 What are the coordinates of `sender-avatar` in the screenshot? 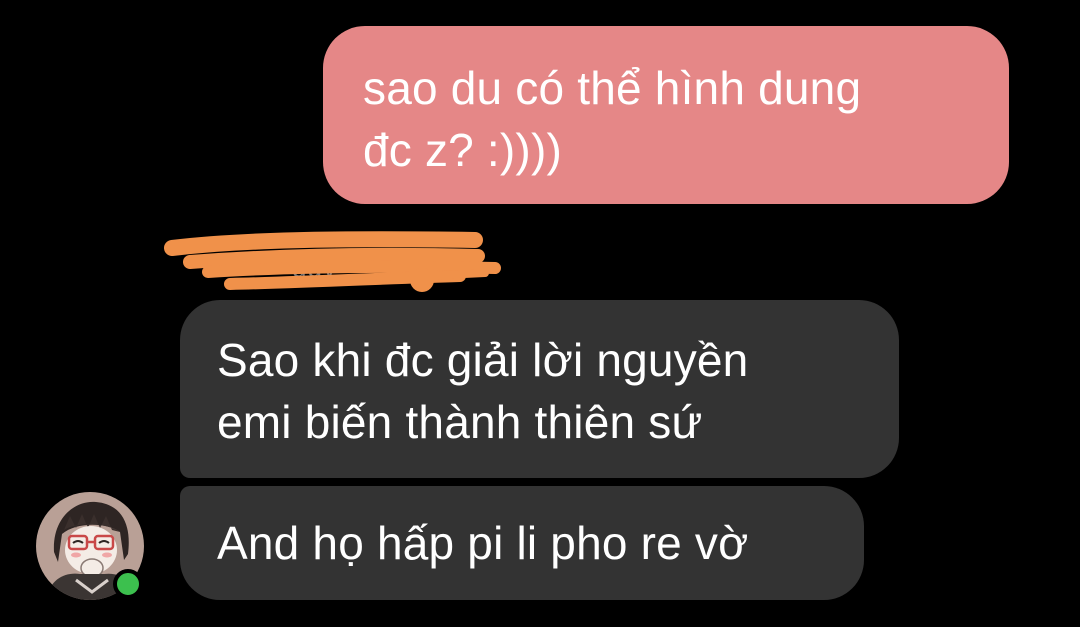 It's located at (91, 547).